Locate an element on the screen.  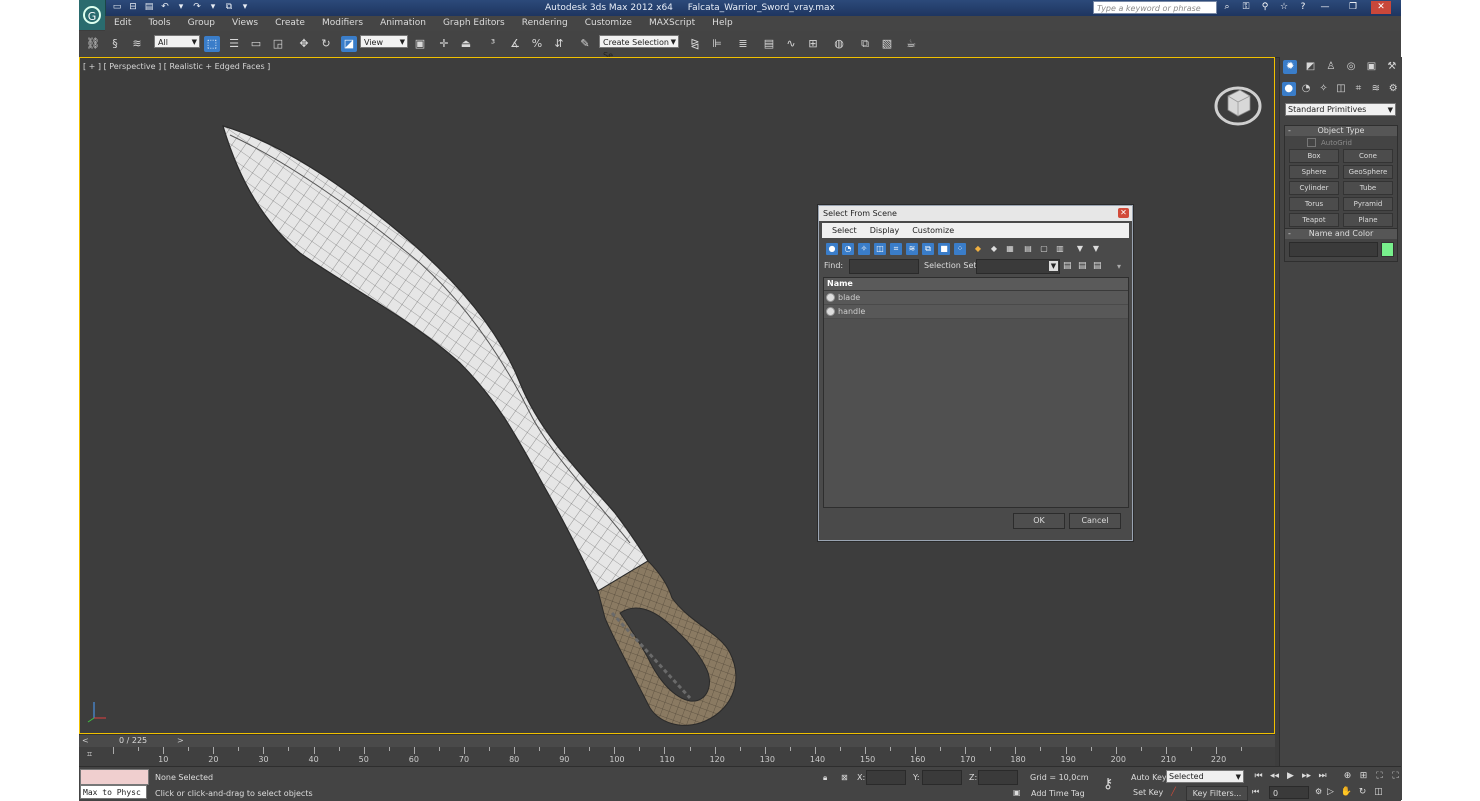
key-mode-dropdown: Selected ▼ is located at coordinates (1205, 776).